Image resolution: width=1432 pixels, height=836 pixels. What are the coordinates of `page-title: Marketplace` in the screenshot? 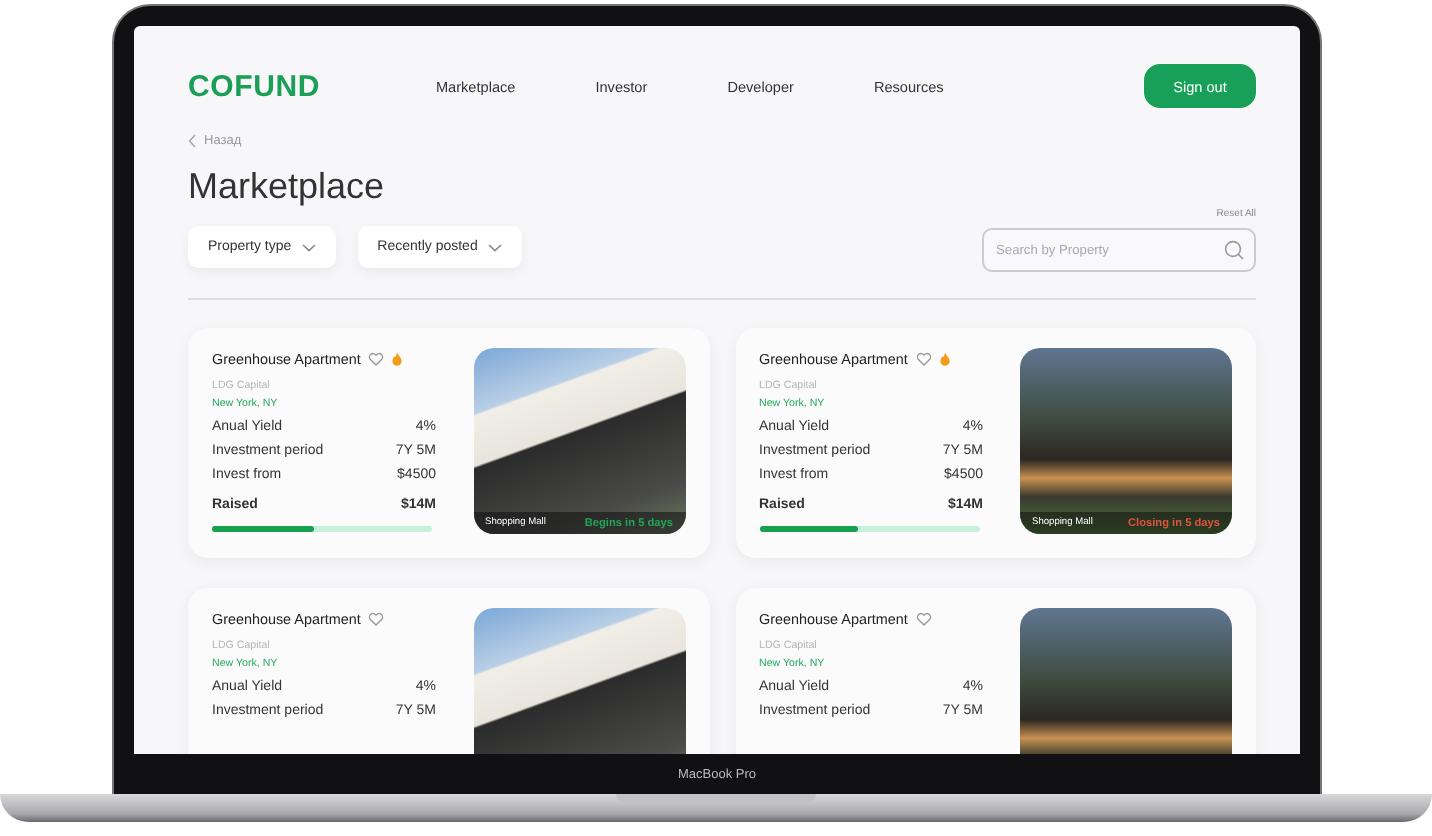 It's located at (287, 187).